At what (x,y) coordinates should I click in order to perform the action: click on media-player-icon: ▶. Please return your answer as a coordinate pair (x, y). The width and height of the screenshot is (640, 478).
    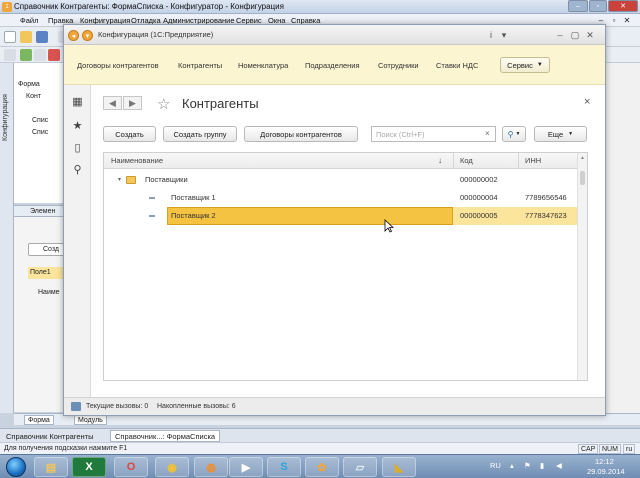
    Looking at the image, I should click on (246, 467).